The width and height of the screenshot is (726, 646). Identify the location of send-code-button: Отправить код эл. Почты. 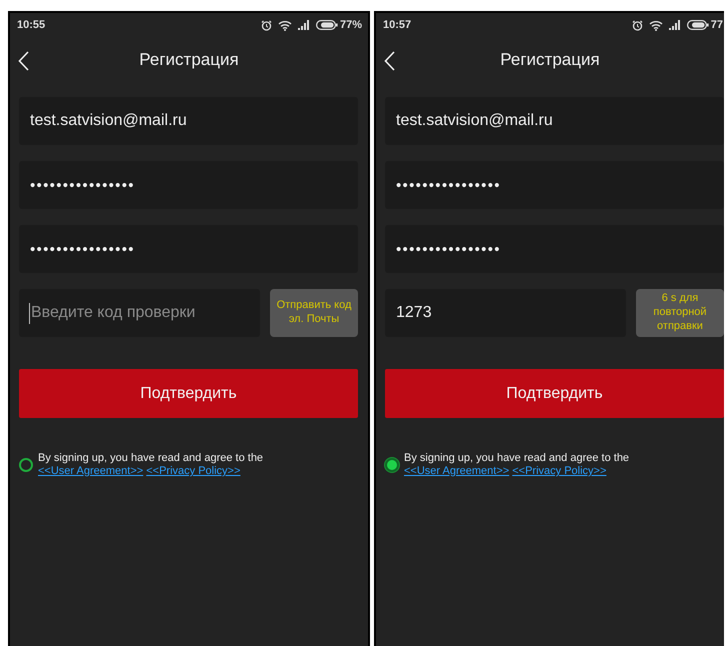
(314, 313).